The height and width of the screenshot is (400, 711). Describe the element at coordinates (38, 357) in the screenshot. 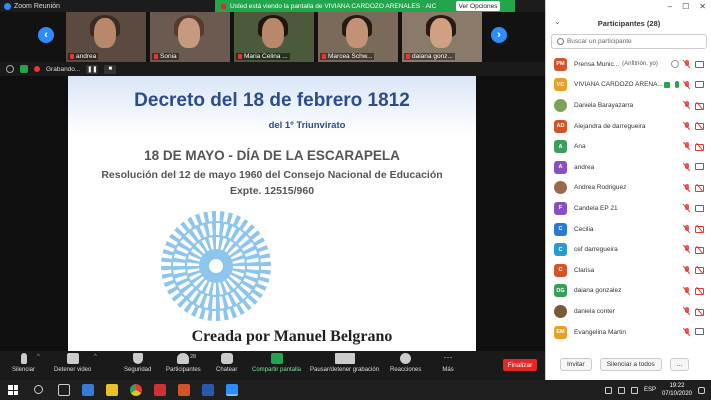

I see `audio-options-chevron-icon: ^` at that location.